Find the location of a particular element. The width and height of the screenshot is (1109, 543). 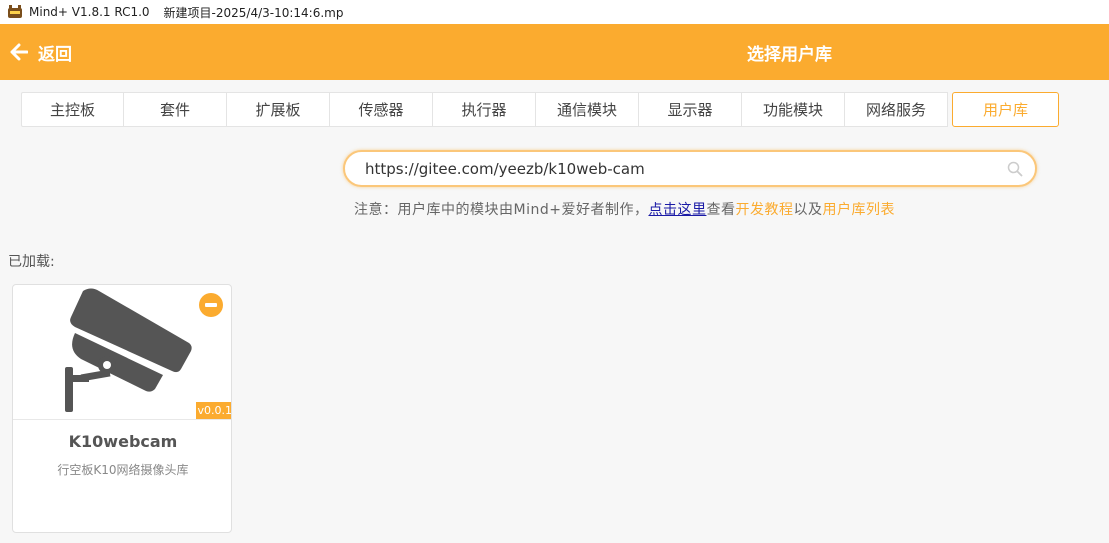

library-name: K10webcam is located at coordinates (123, 441).